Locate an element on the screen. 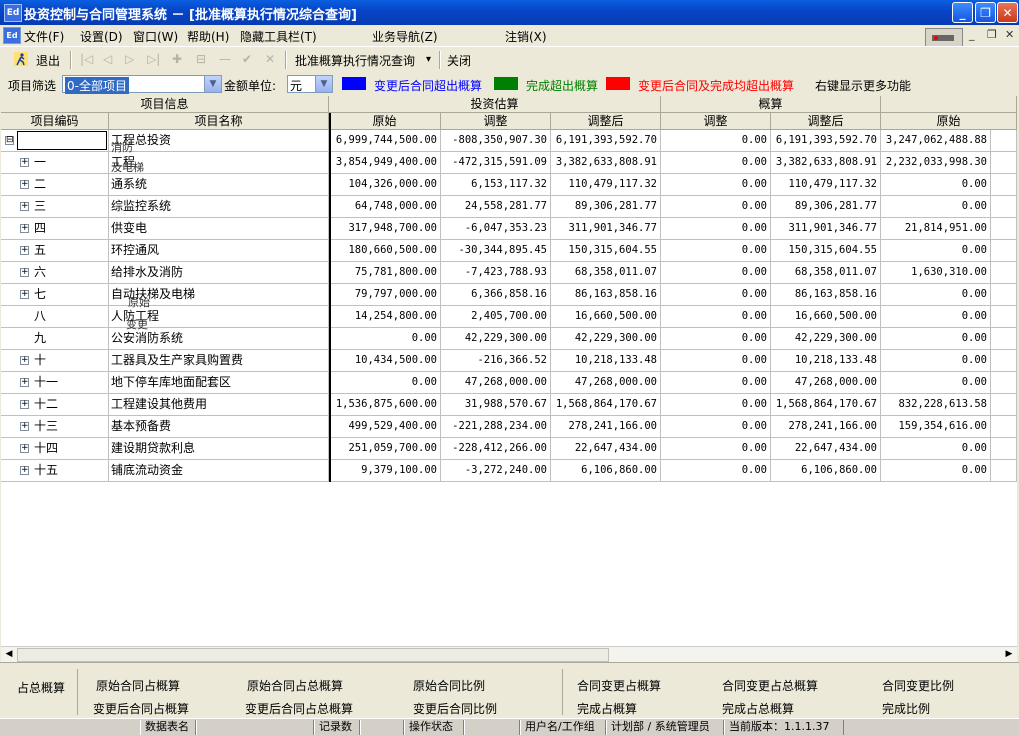 The width and height of the screenshot is (1019, 736). chevron-down-icon: ▼ is located at coordinates (212, 84).